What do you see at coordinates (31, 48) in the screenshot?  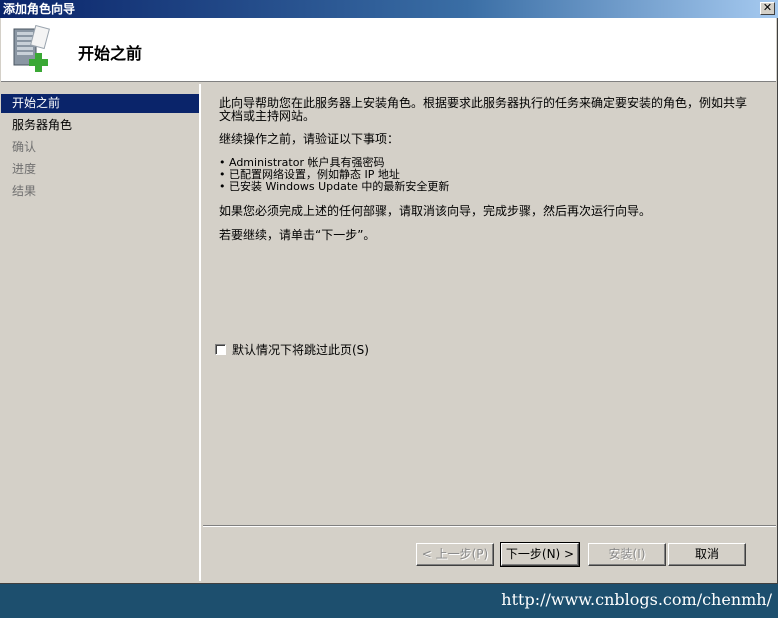 I see `server-add-icon` at bounding box center [31, 48].